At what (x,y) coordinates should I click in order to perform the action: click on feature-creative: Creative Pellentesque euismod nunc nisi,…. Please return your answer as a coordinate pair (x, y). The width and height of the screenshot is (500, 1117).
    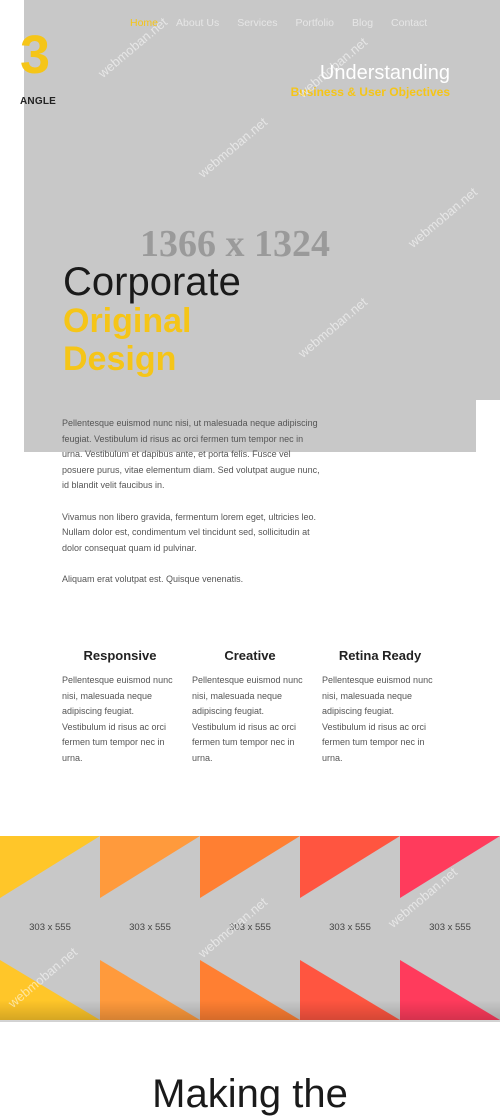
    Looking at the image, I should click on (250, 707).